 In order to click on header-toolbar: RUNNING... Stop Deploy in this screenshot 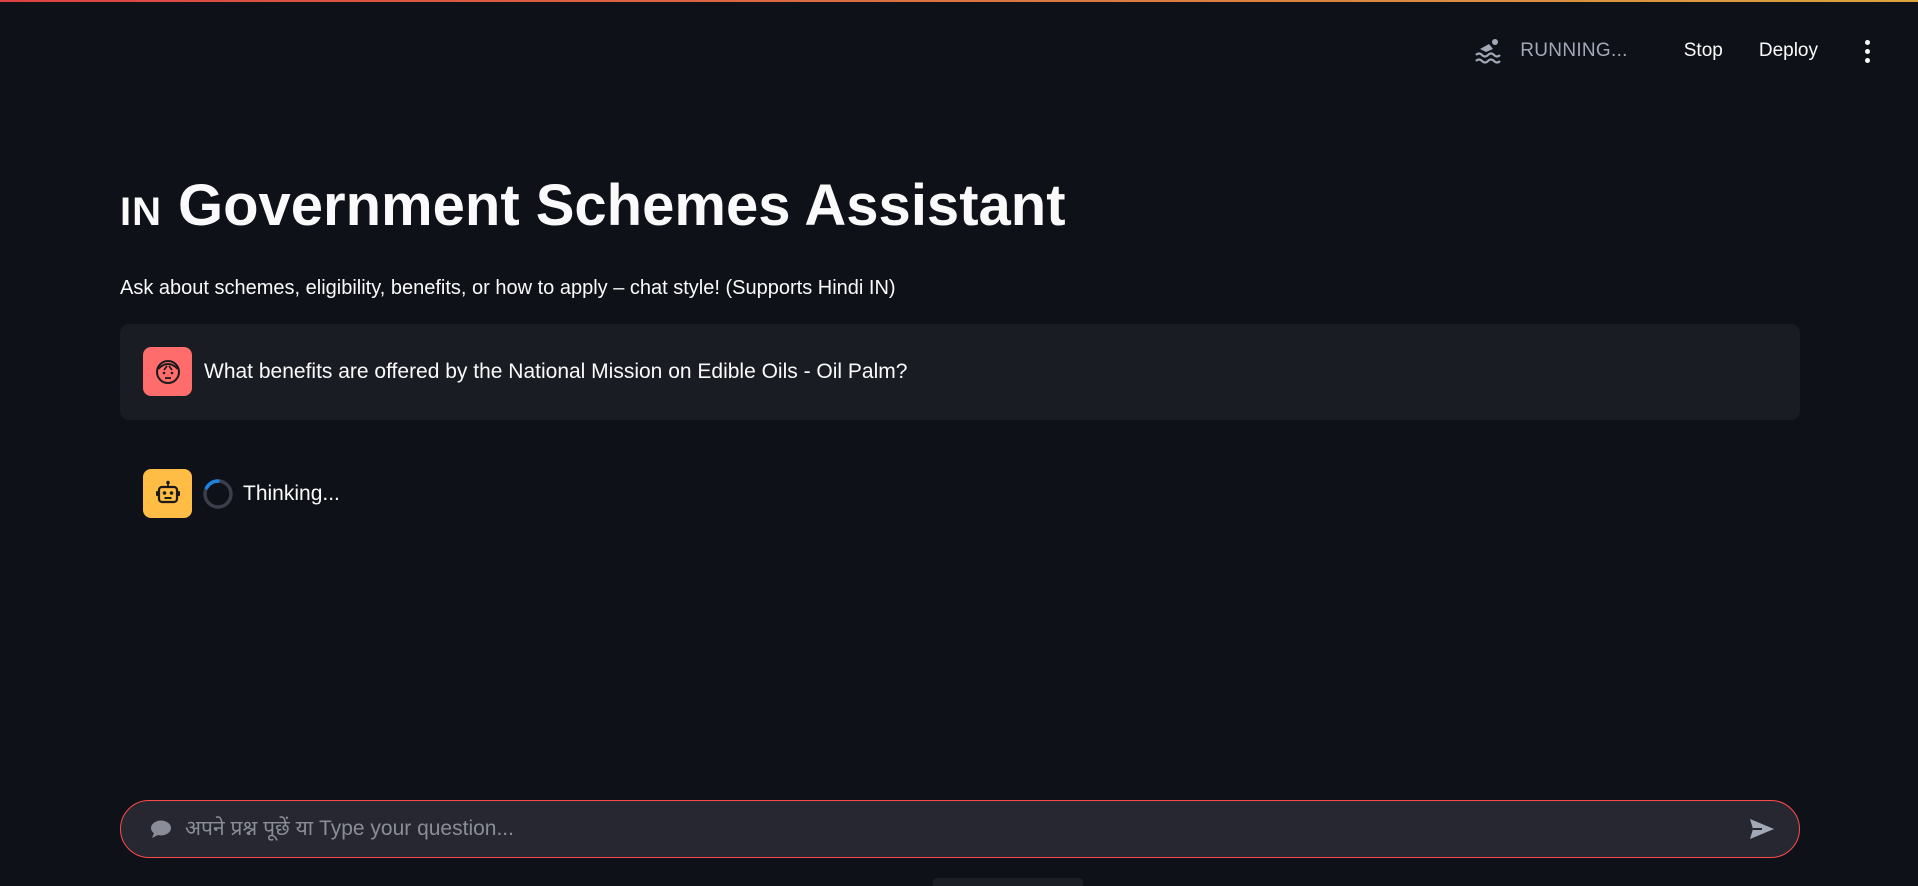, I will do `click(1678, 51)`.